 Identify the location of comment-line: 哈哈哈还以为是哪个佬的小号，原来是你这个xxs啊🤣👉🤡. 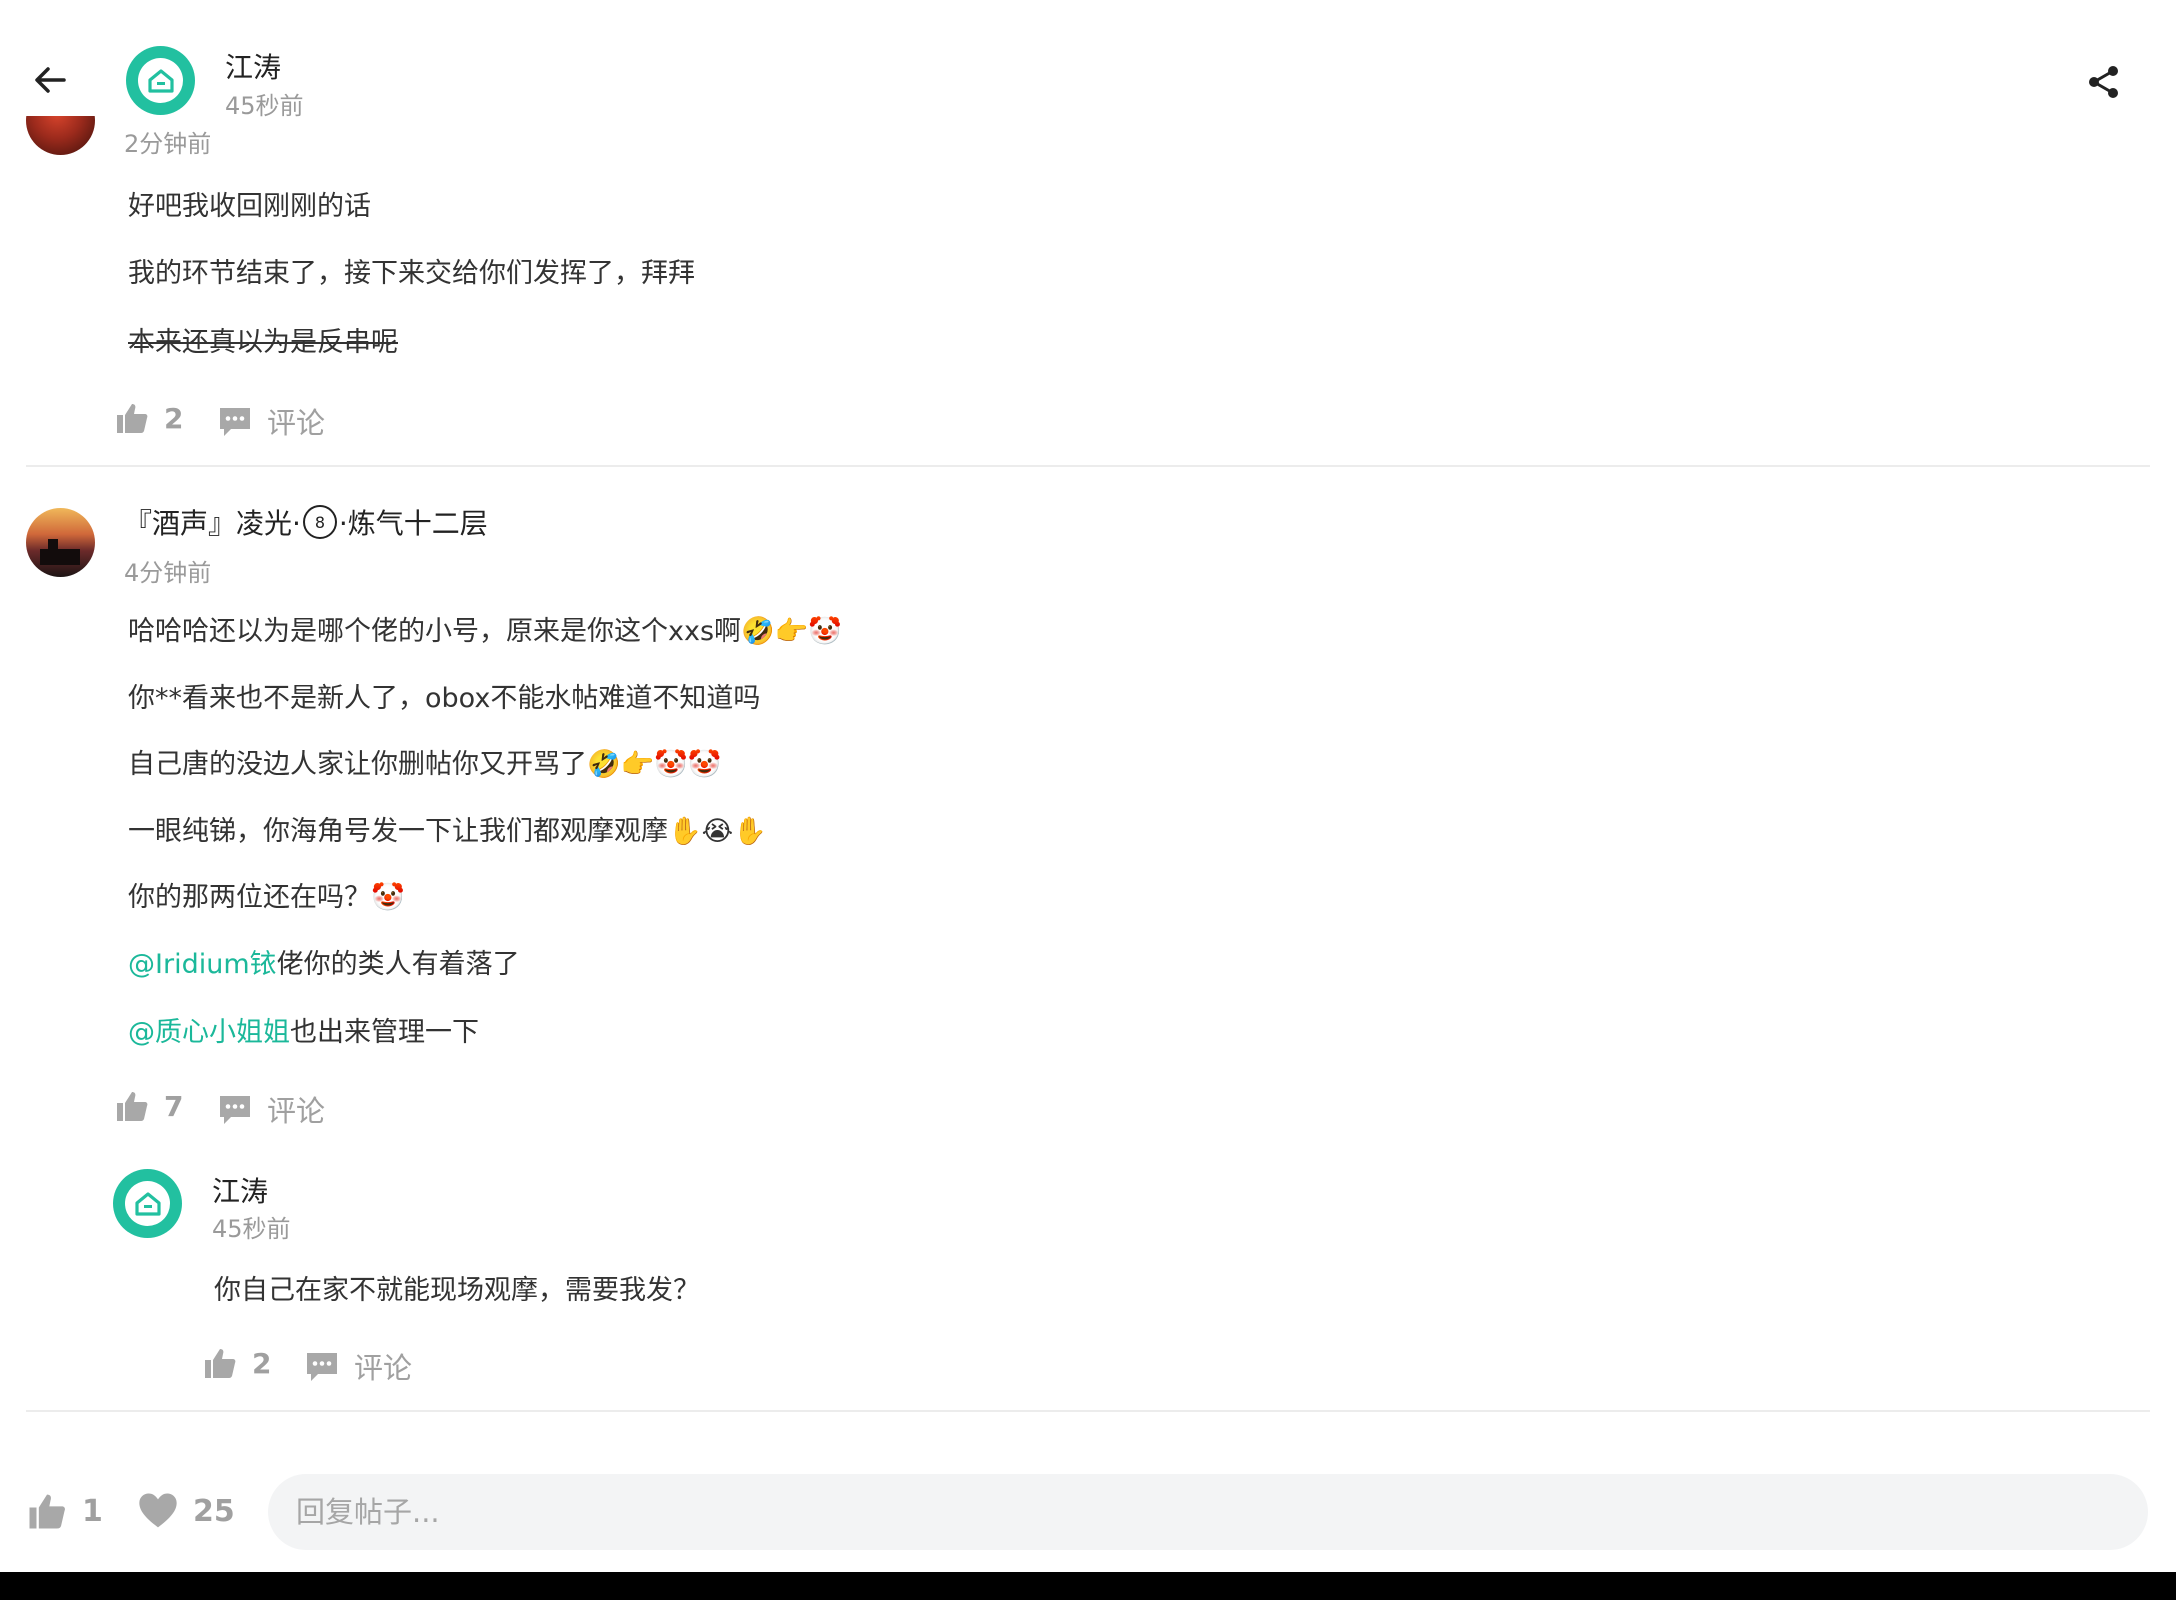
(485, 631).